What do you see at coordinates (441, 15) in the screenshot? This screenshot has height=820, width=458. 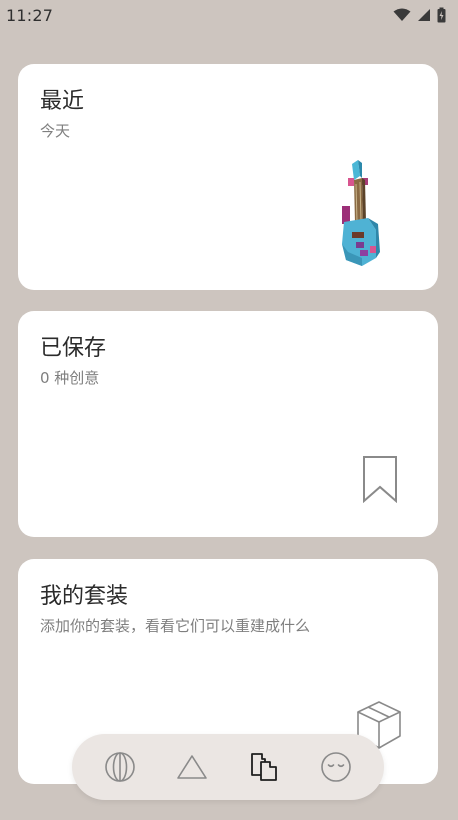 I see `battery-charging-icon` at bounding box center [441, 15].